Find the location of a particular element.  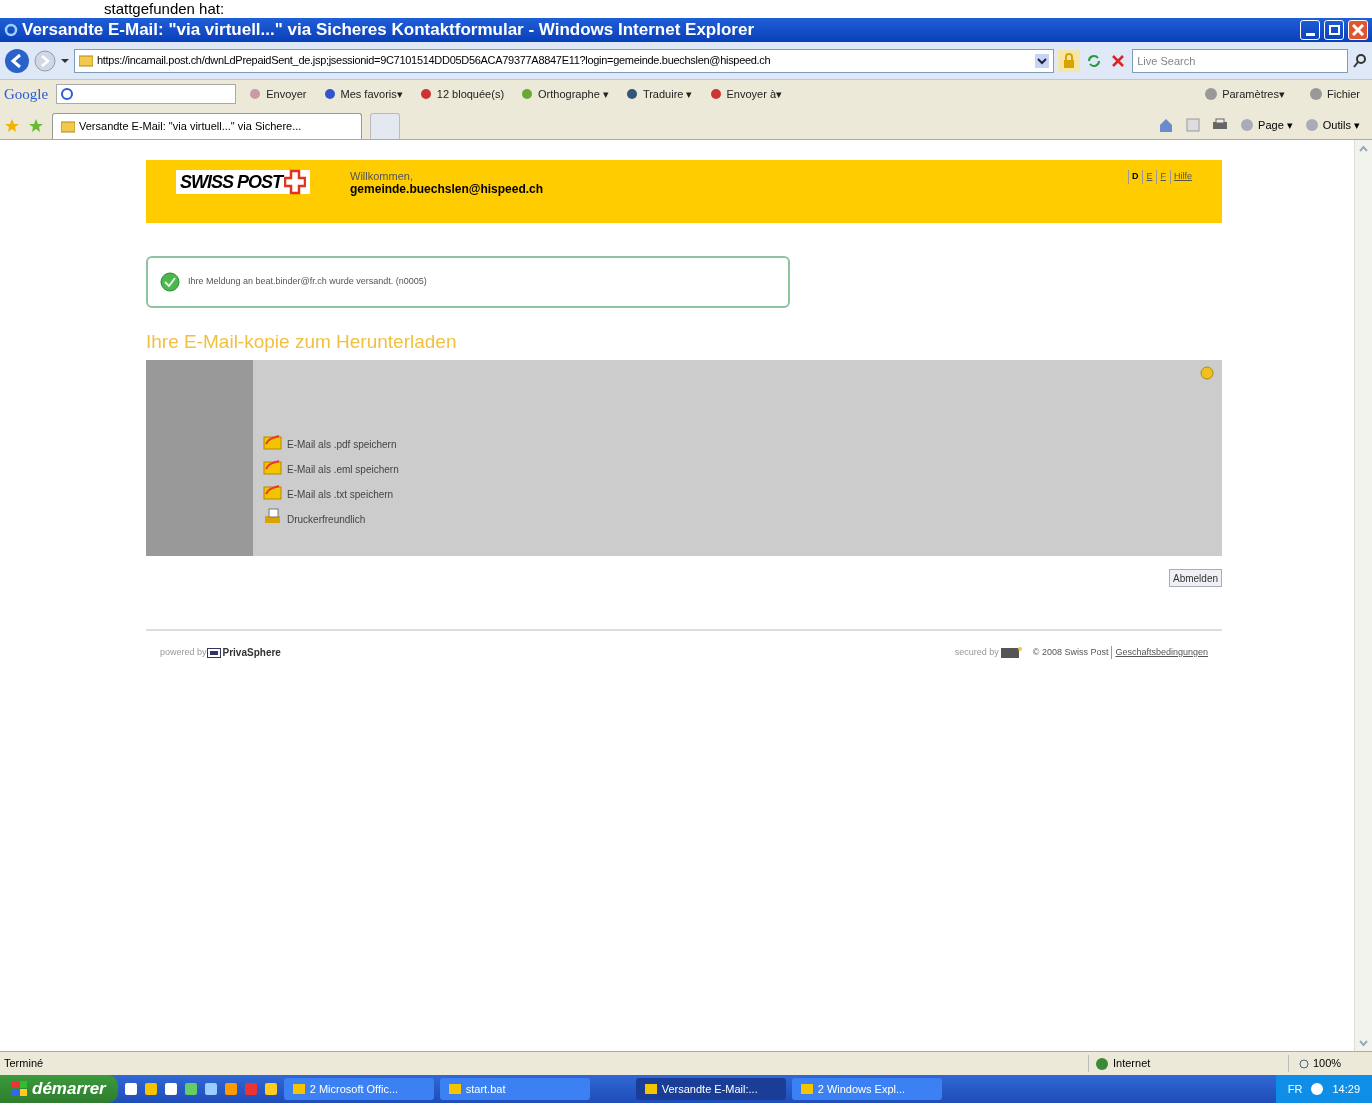

secured-by-text: secured by is located at coordinates (976, 652).